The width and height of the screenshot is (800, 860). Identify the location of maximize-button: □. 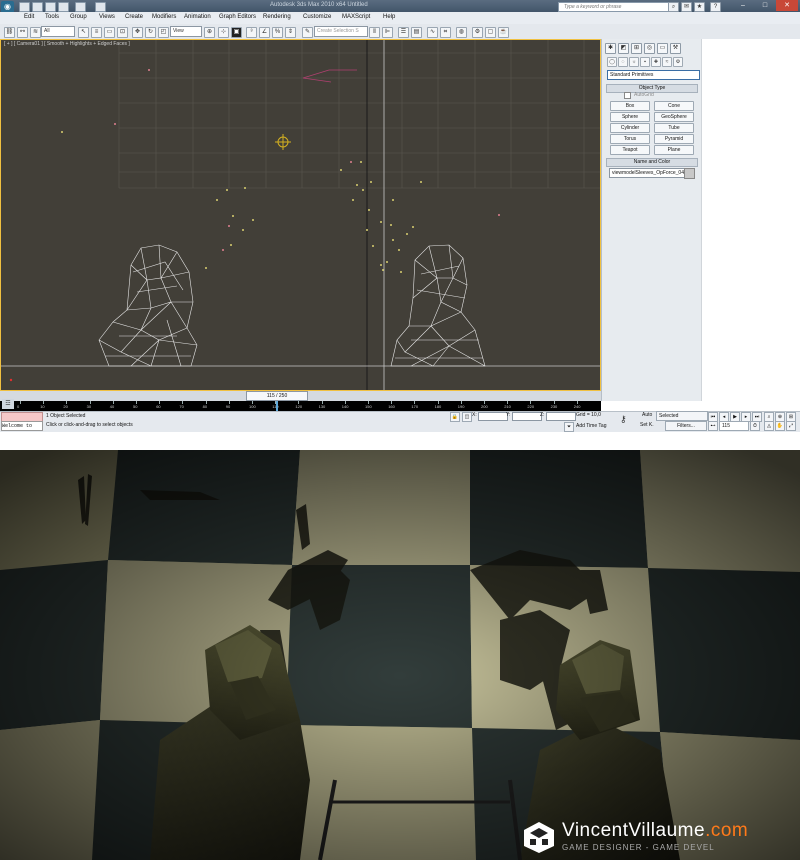
(765, 5).